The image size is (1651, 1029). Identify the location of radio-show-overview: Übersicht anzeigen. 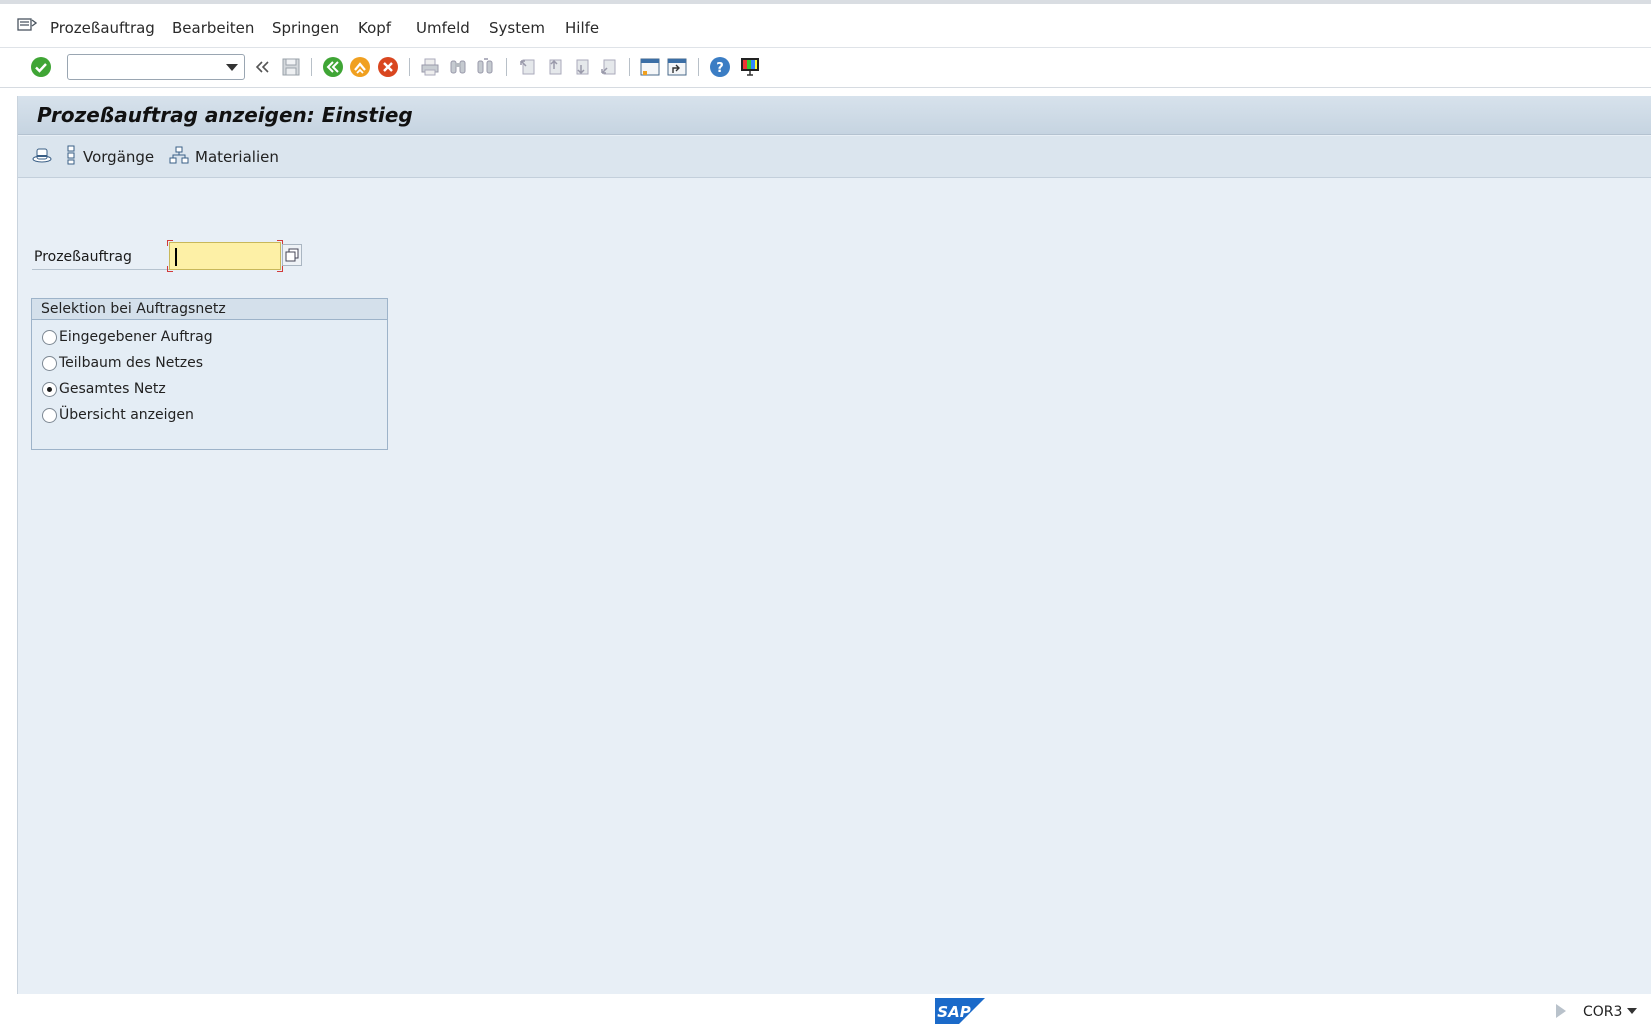
(118, 415).